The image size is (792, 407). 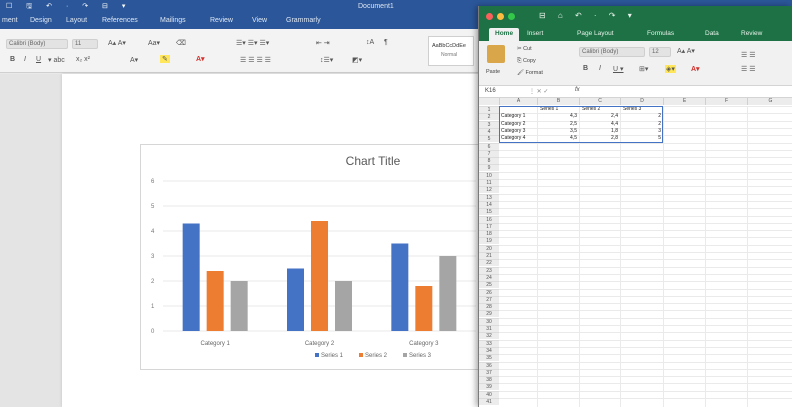 What do you see at coordinates (695, 69) in the screenshot?
I see `excel-font-color-icon: A▾` at bounding box center [695, 69].